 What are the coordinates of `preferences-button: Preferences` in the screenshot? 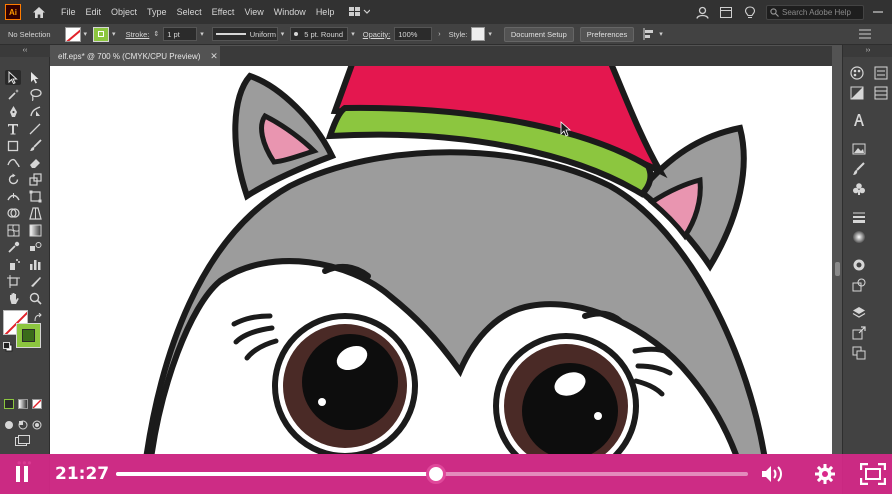 It's located at (607, 34).